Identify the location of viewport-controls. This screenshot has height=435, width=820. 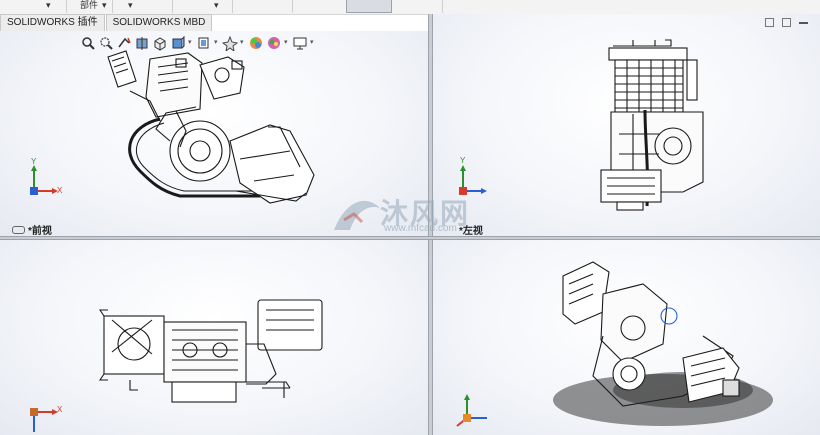
(786, 22).